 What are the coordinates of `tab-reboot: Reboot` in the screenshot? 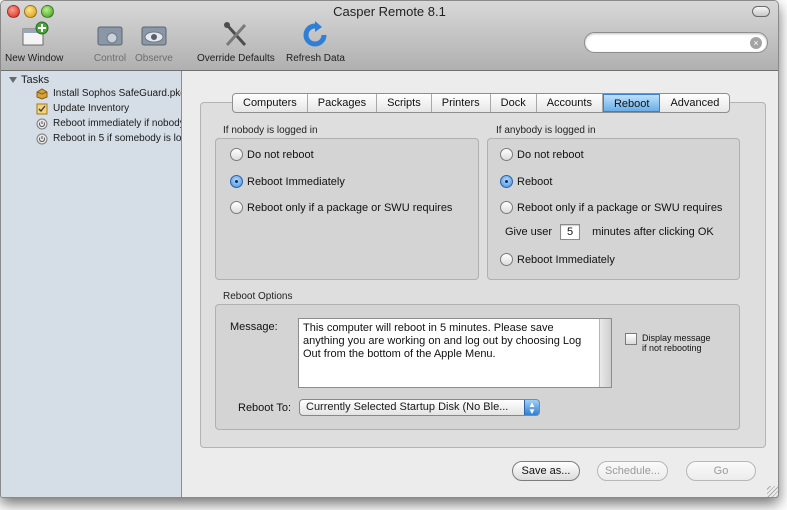 It's located at (631, 103).